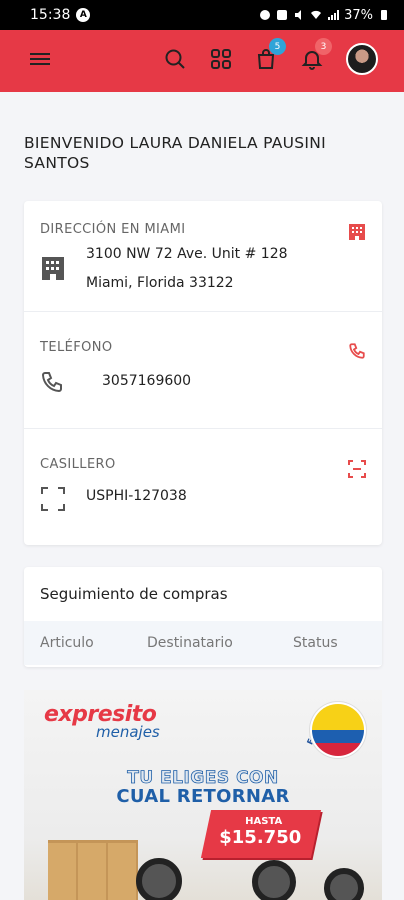 The height and width of the screenshot is (900, 404). What do you see at coordinates (202, 61) in the screenshot?
I see `app-header: 5 3` at bounding box center [202, 61].